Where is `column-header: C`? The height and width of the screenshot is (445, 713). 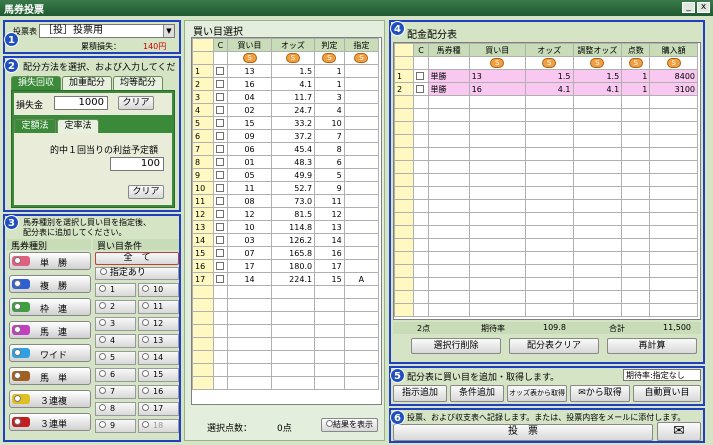
column-header: C is located at coordinates (421, 50).